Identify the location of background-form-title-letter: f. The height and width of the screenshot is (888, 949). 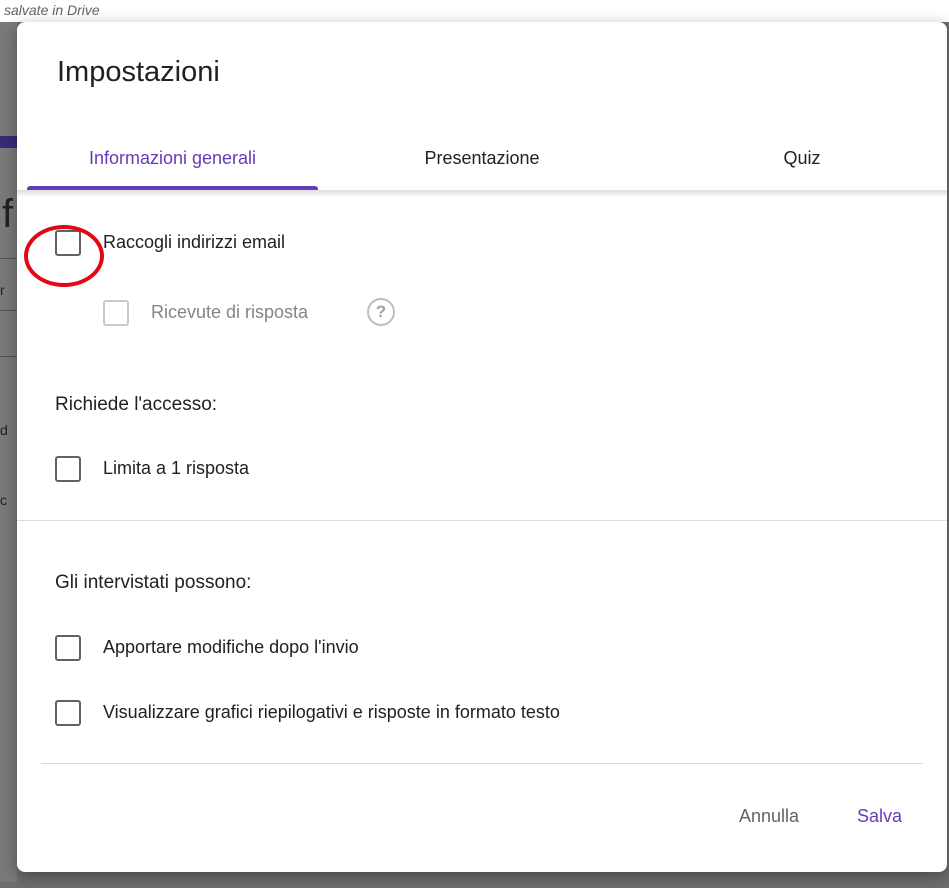
(8, 214).